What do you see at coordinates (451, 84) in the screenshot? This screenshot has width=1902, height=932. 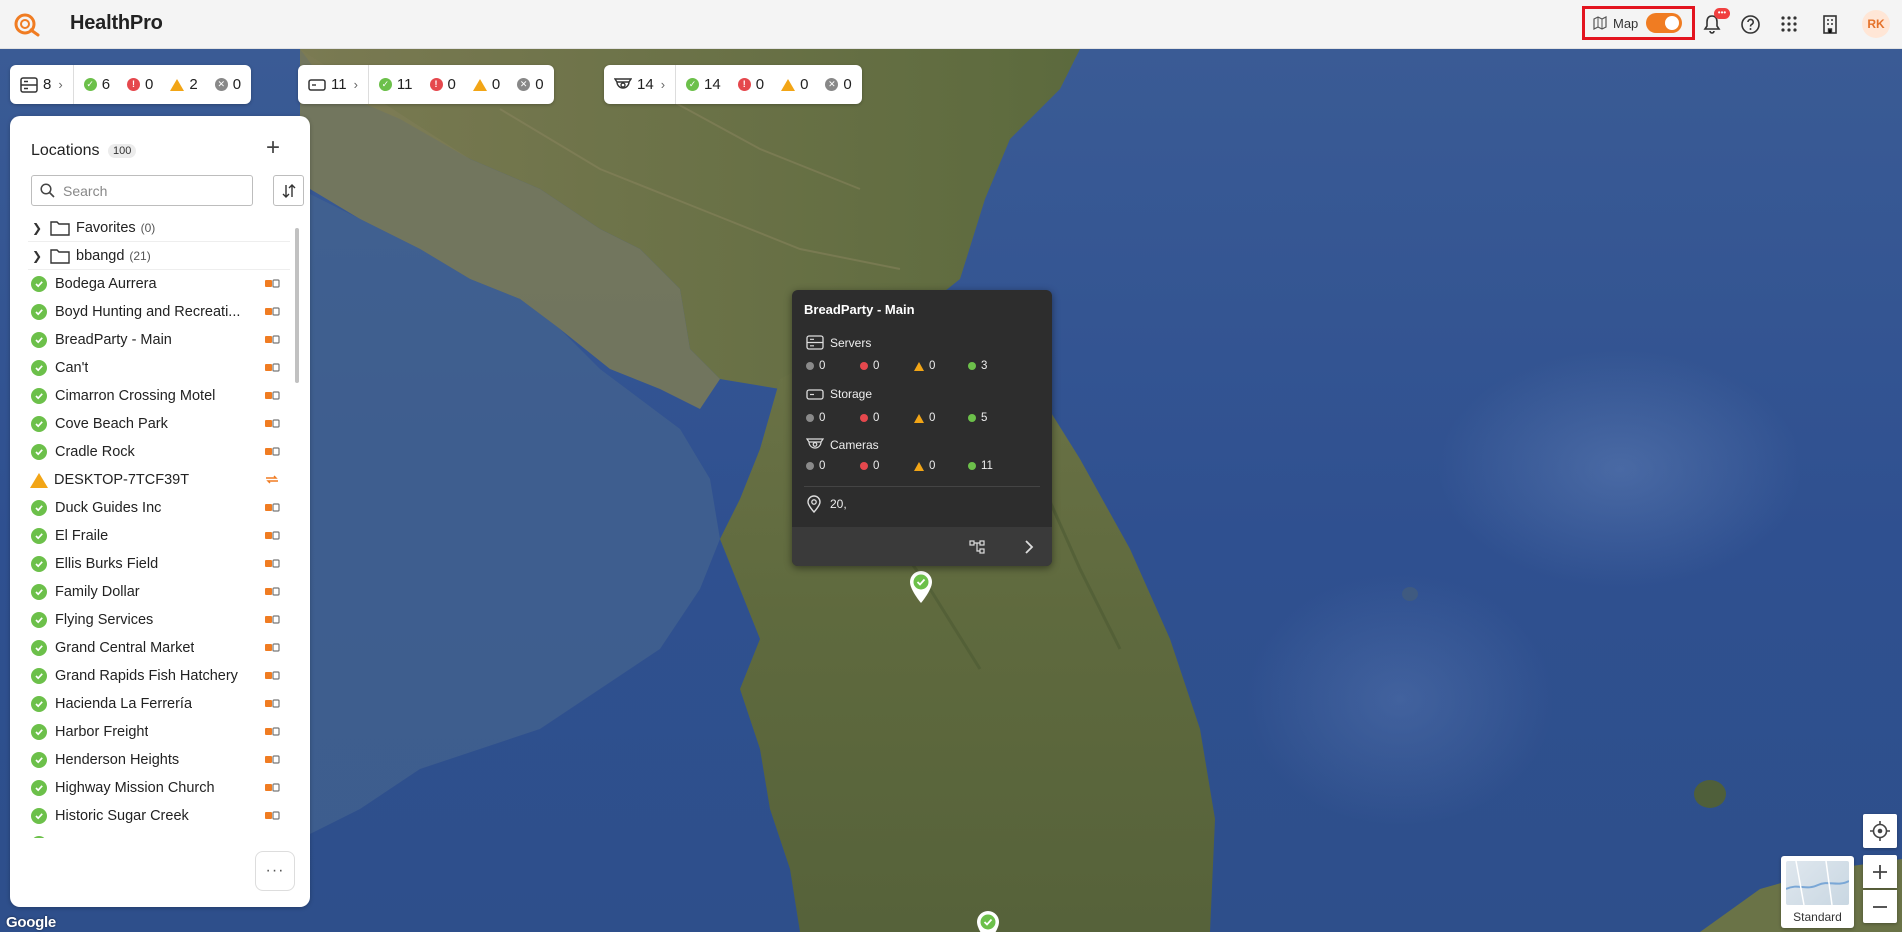 I see `storage-error-count: 0` at bounding box center [451, 84].